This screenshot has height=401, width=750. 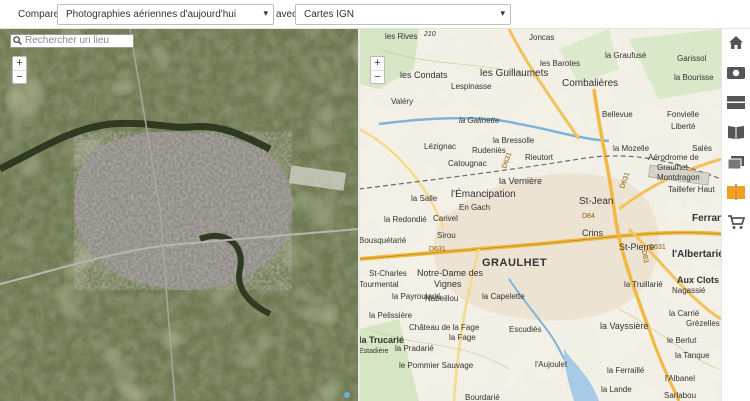 What do you see at coordinates (17, 40) in the screenshot?
I see `search-icon` at bounding box center [17, 40].